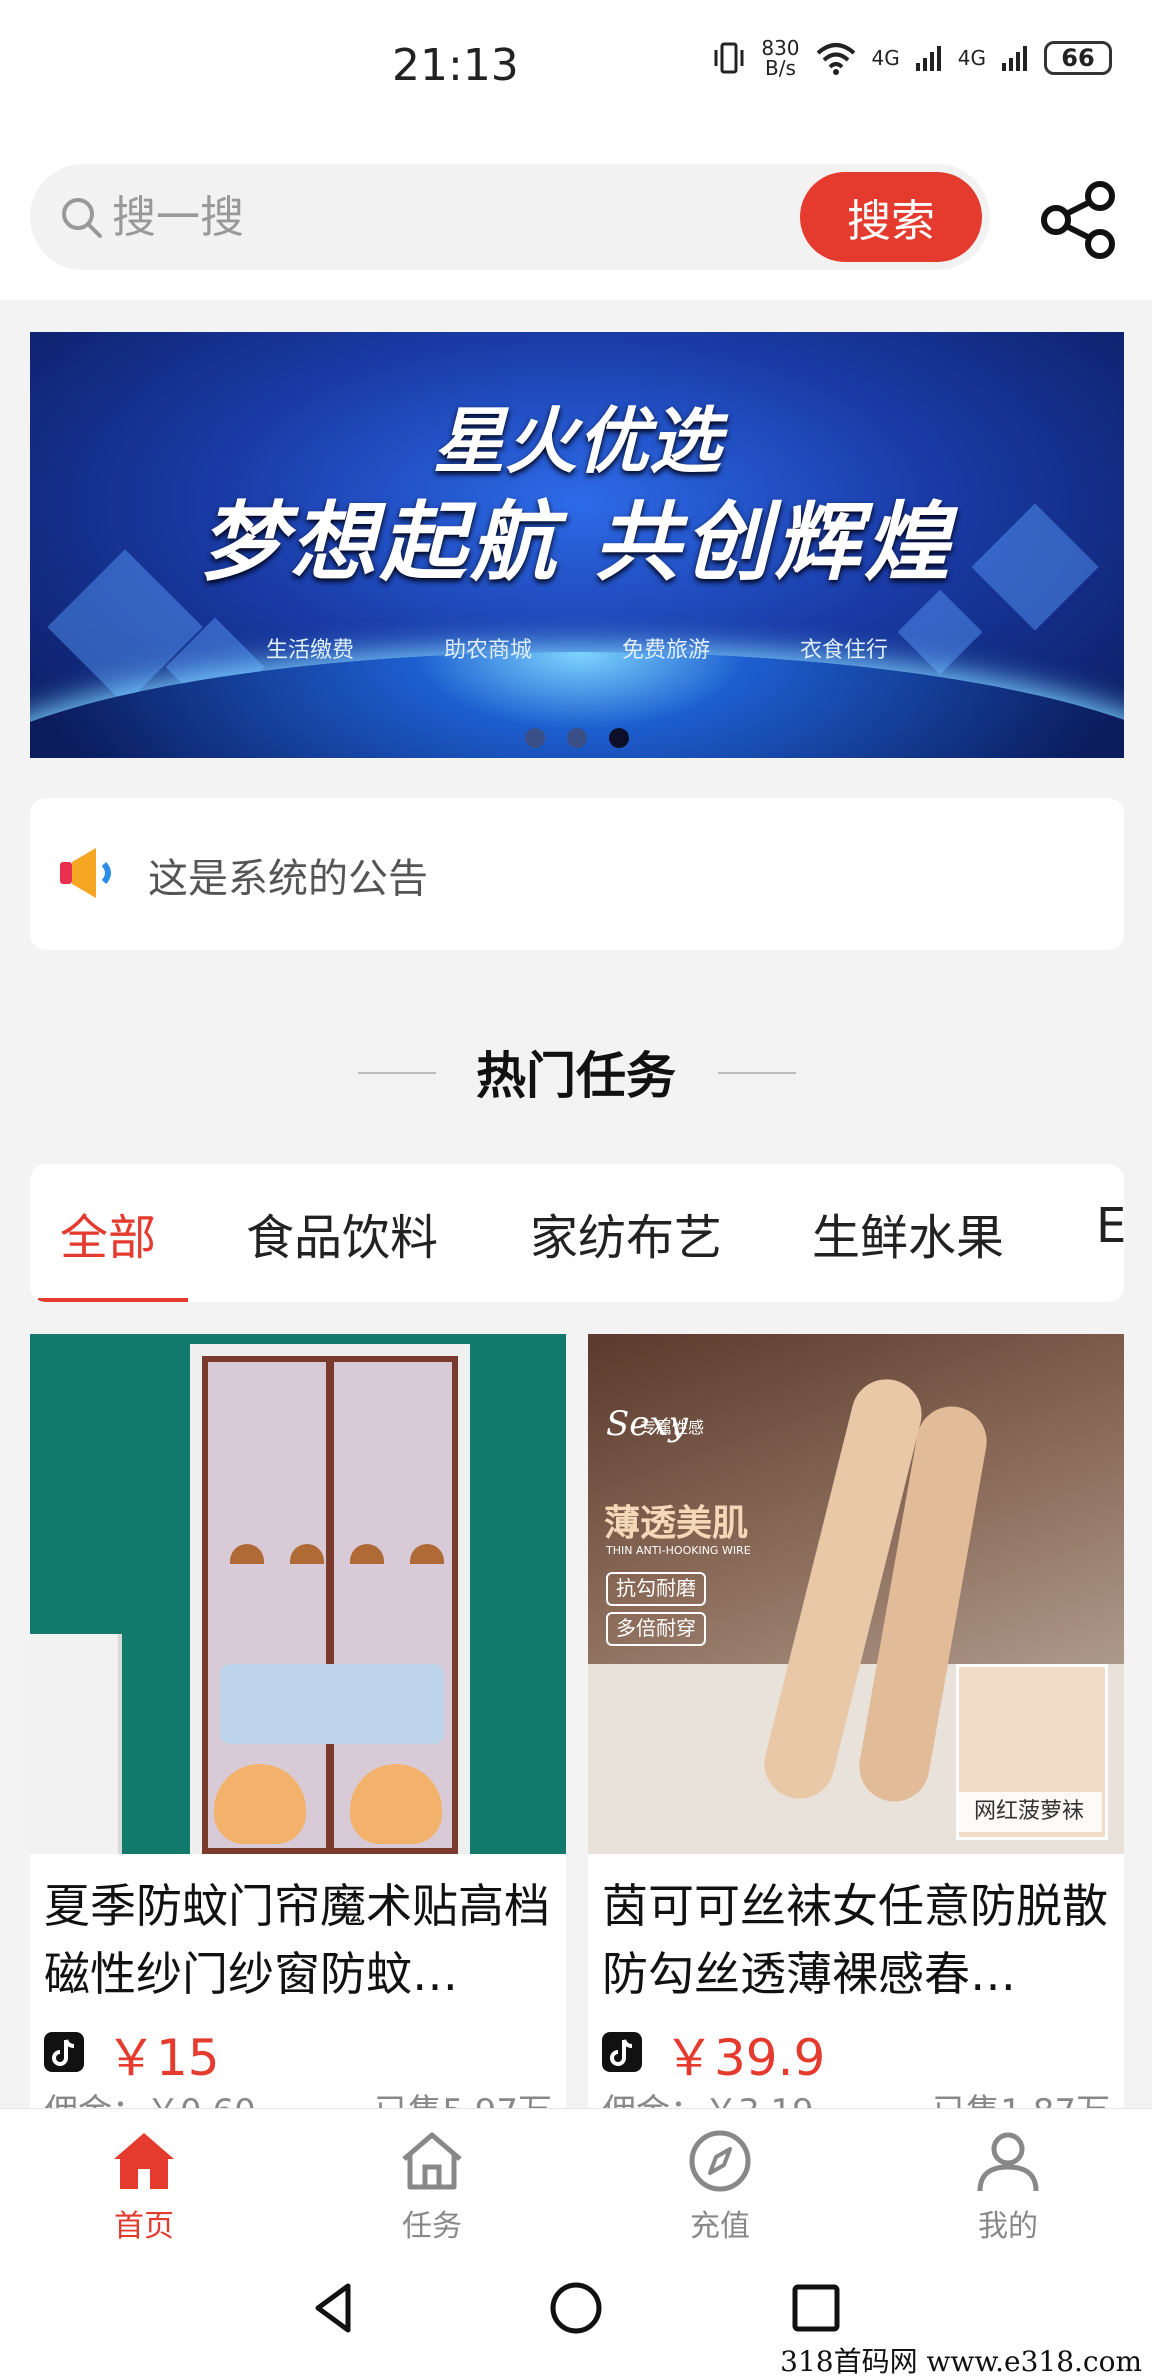 Image resolution: width=1152 pixels, height=2376 pixels. Describe the element at coordinates (577, 648) in the screenshot. I see `banner-tags: 生活缴费 助农商城 免费旅游 衣食住行` at that location.